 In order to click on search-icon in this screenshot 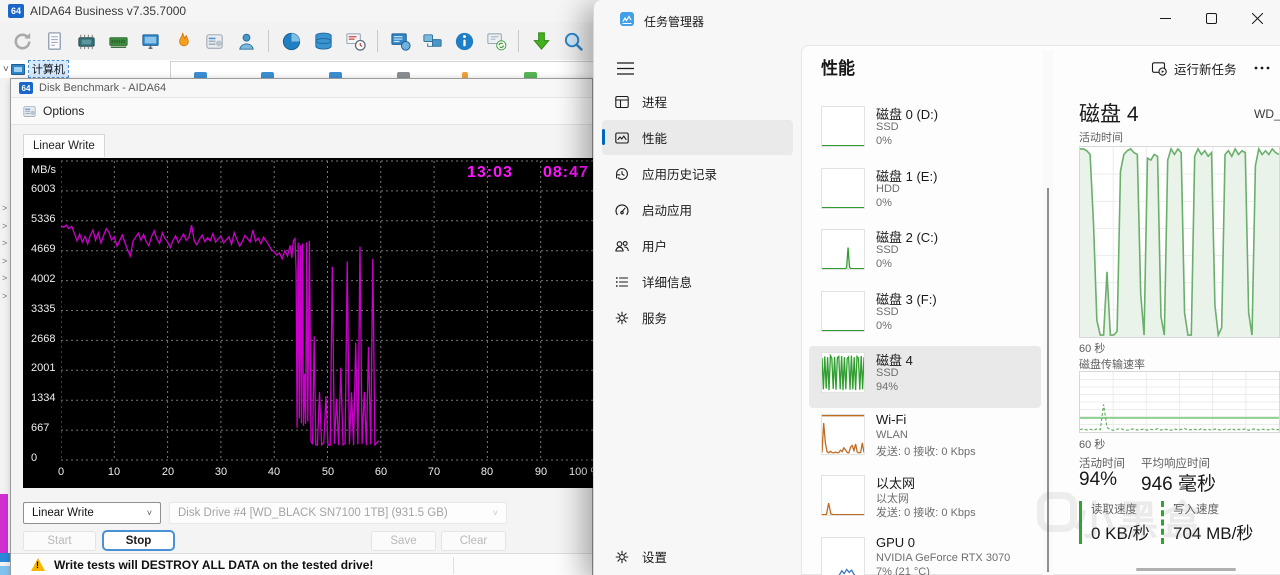, I will do `click(573, 41)`.